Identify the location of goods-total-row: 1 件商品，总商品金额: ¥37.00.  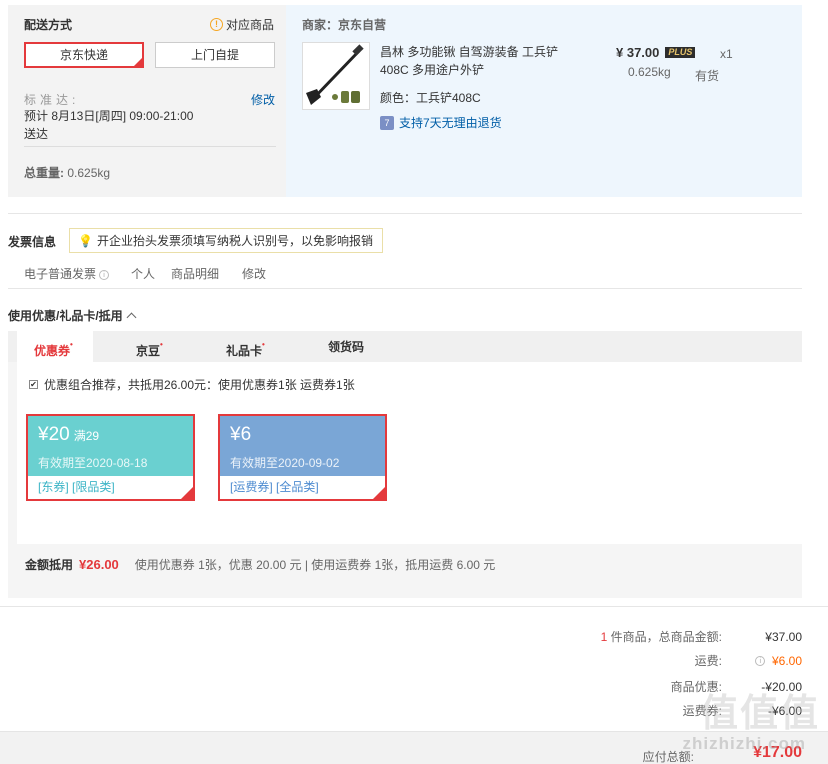
(701, 637).